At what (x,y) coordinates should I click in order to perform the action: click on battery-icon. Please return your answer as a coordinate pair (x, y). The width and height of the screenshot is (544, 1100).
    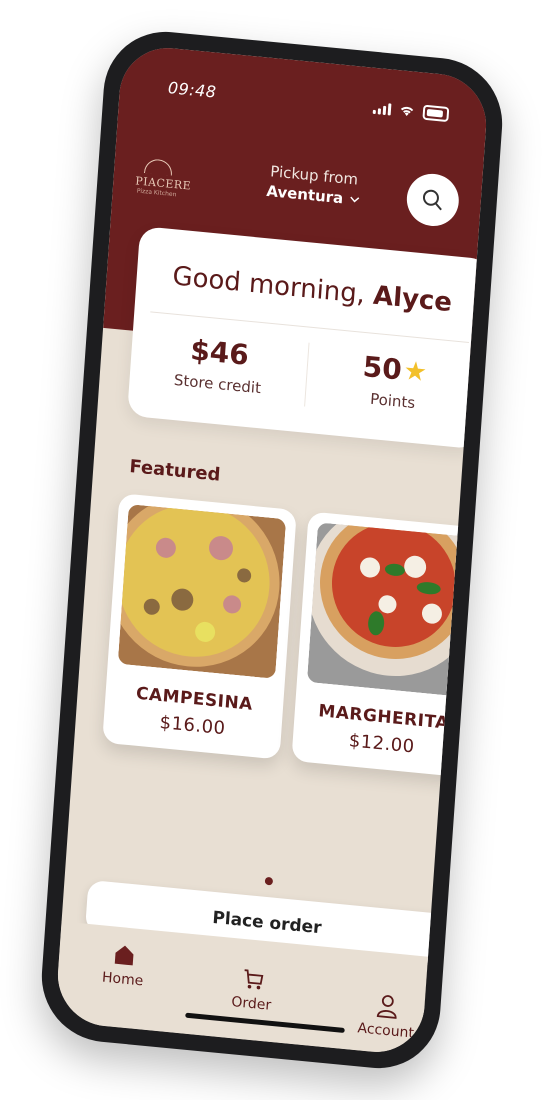
    Looking at the image, I should click on (436, 113).